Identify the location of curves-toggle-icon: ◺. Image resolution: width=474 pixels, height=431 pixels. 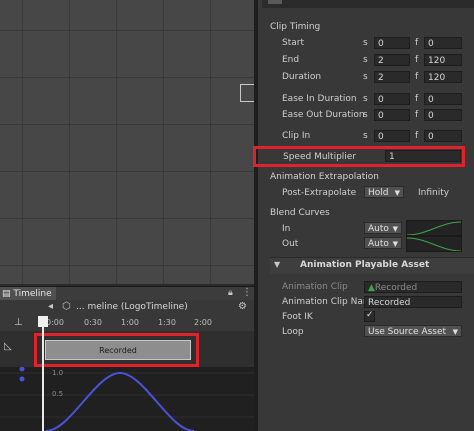
(8, 346).